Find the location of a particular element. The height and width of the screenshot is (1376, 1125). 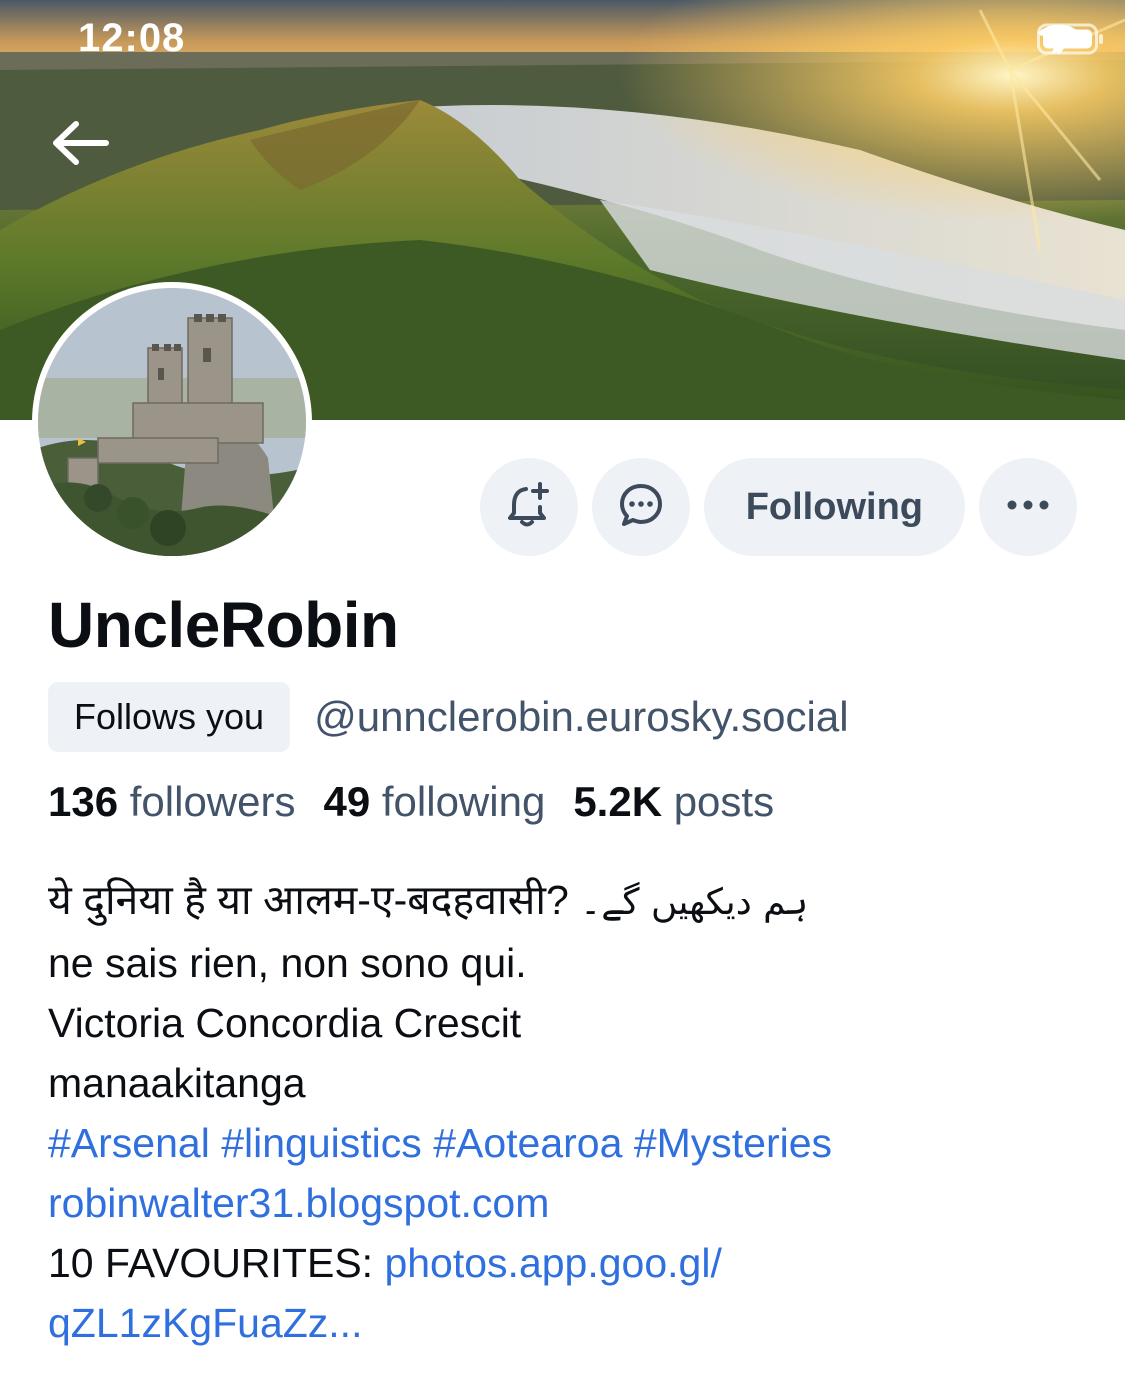

bio-favourites-line: 10 FAVOURITES: photos.app.goo.gl/ is located at coordinates (568, 1263).